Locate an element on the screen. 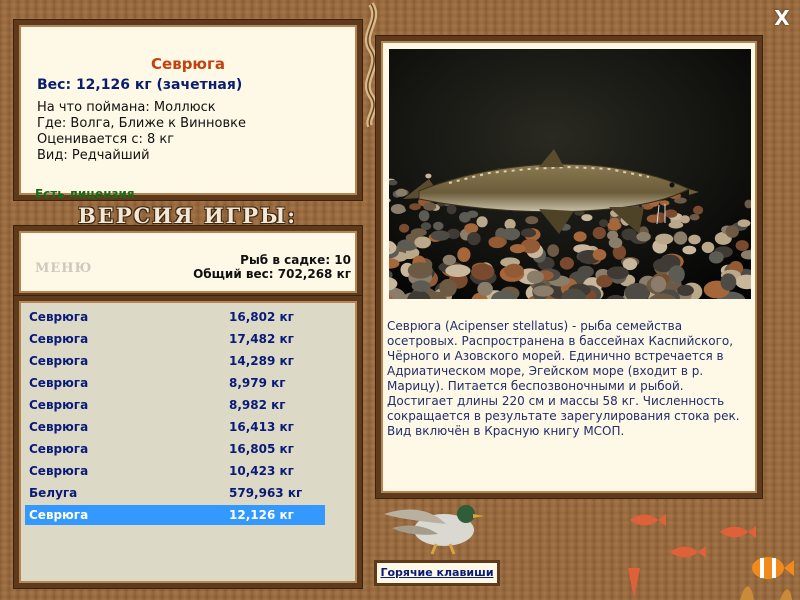  catch-row: Севрюга 14,289 кг is located at coordinates (175, 361).